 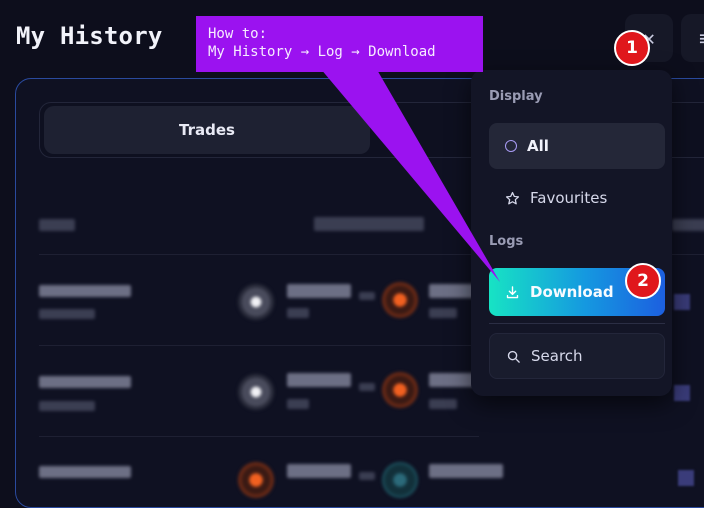 I want to click on step-badge-2: 2, so click(x=643, y=281).